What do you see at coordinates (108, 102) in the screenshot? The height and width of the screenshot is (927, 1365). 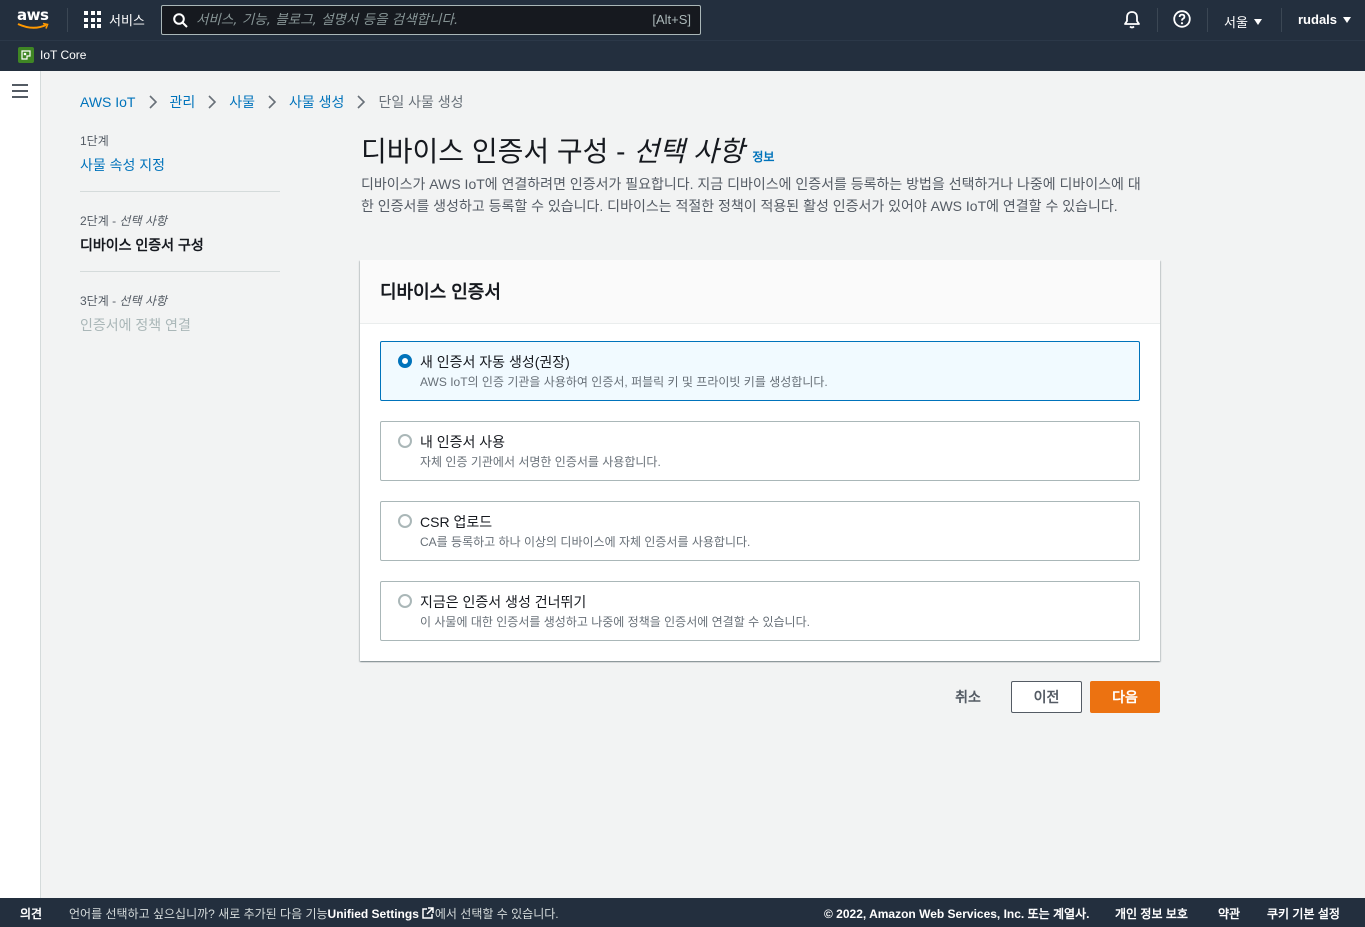 I see `breadcrumb-link: AWS IoT` at bounding box center [108, 102].